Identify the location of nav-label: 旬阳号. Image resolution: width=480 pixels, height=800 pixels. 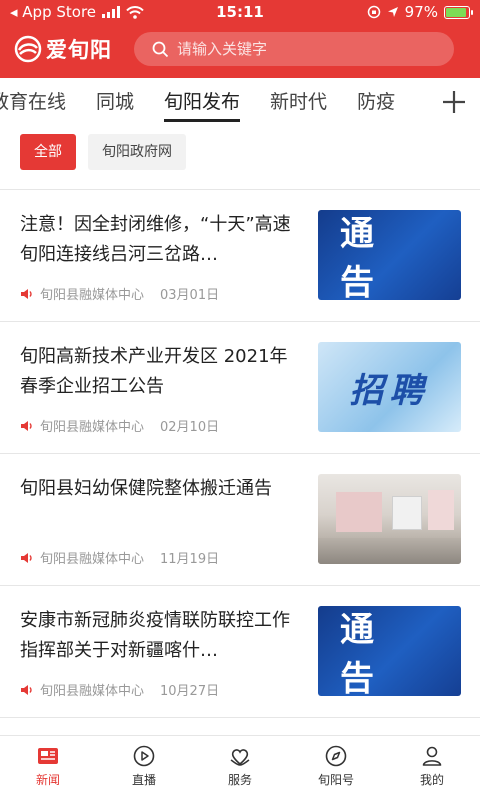
(335, 780).